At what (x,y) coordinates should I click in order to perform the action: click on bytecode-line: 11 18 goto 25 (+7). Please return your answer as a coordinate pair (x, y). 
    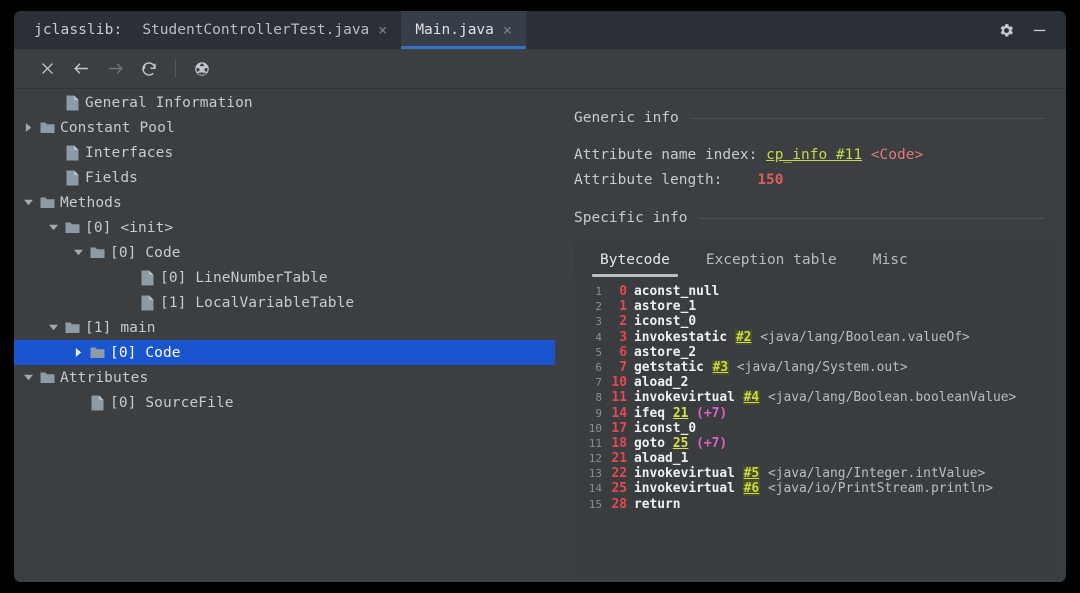
    Looking at the image, I should click on (819, 443).